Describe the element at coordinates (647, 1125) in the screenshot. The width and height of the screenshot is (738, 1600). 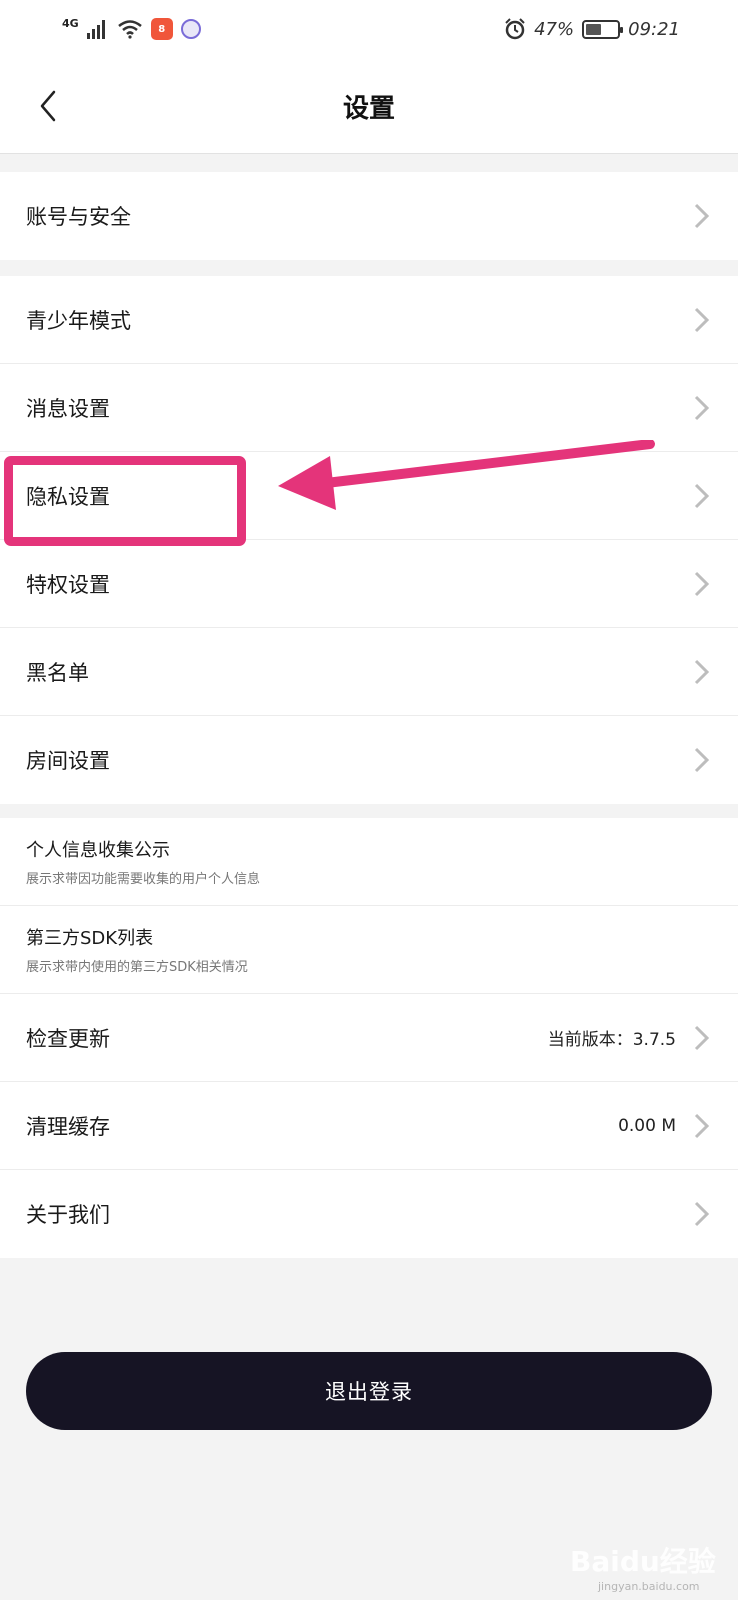
I see `cache-size-value: 0.00 M` at that location.